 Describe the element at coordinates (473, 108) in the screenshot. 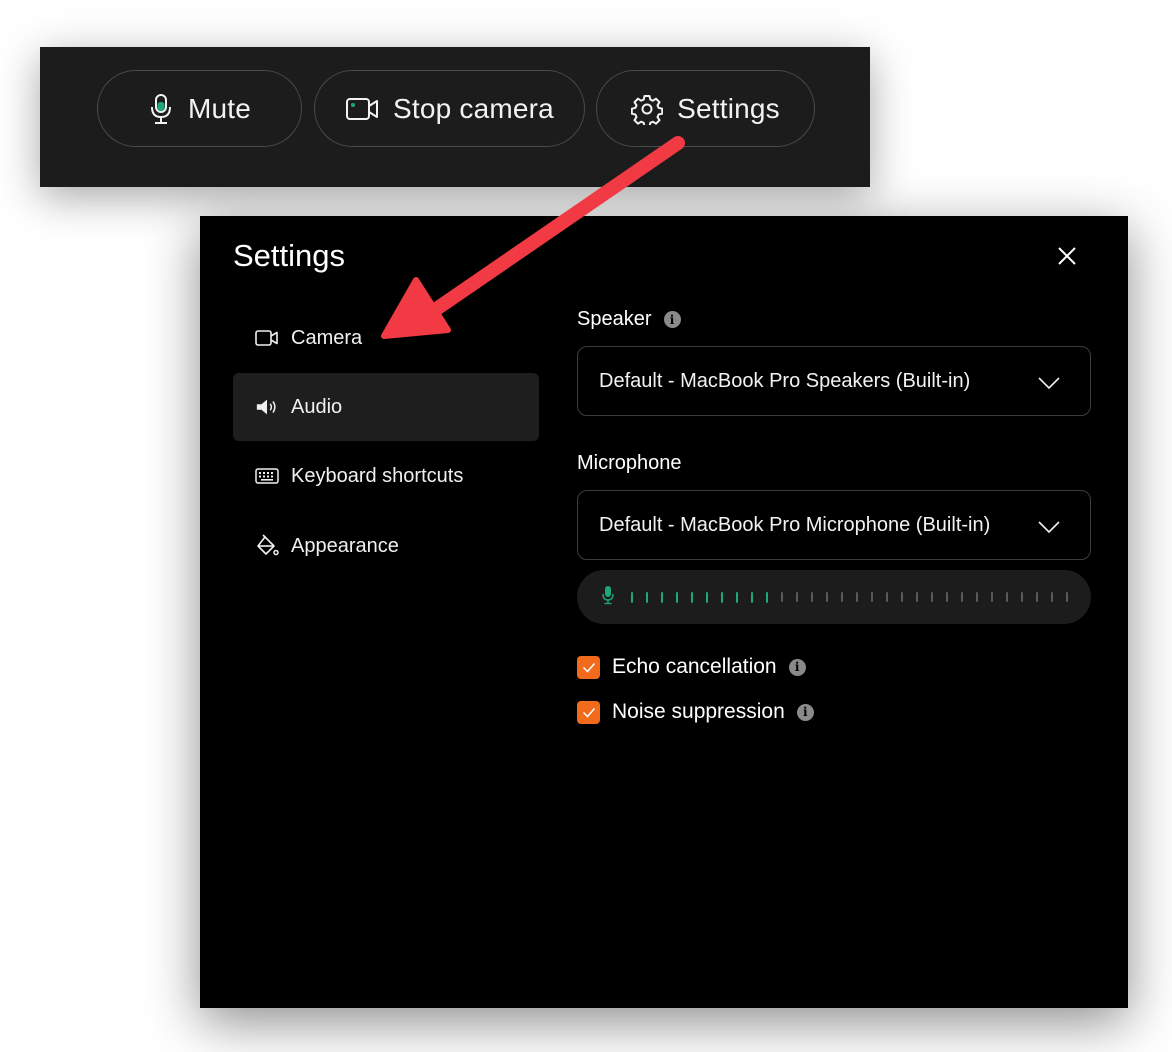

I see `stop-camera-label: Stop camera` at that location.